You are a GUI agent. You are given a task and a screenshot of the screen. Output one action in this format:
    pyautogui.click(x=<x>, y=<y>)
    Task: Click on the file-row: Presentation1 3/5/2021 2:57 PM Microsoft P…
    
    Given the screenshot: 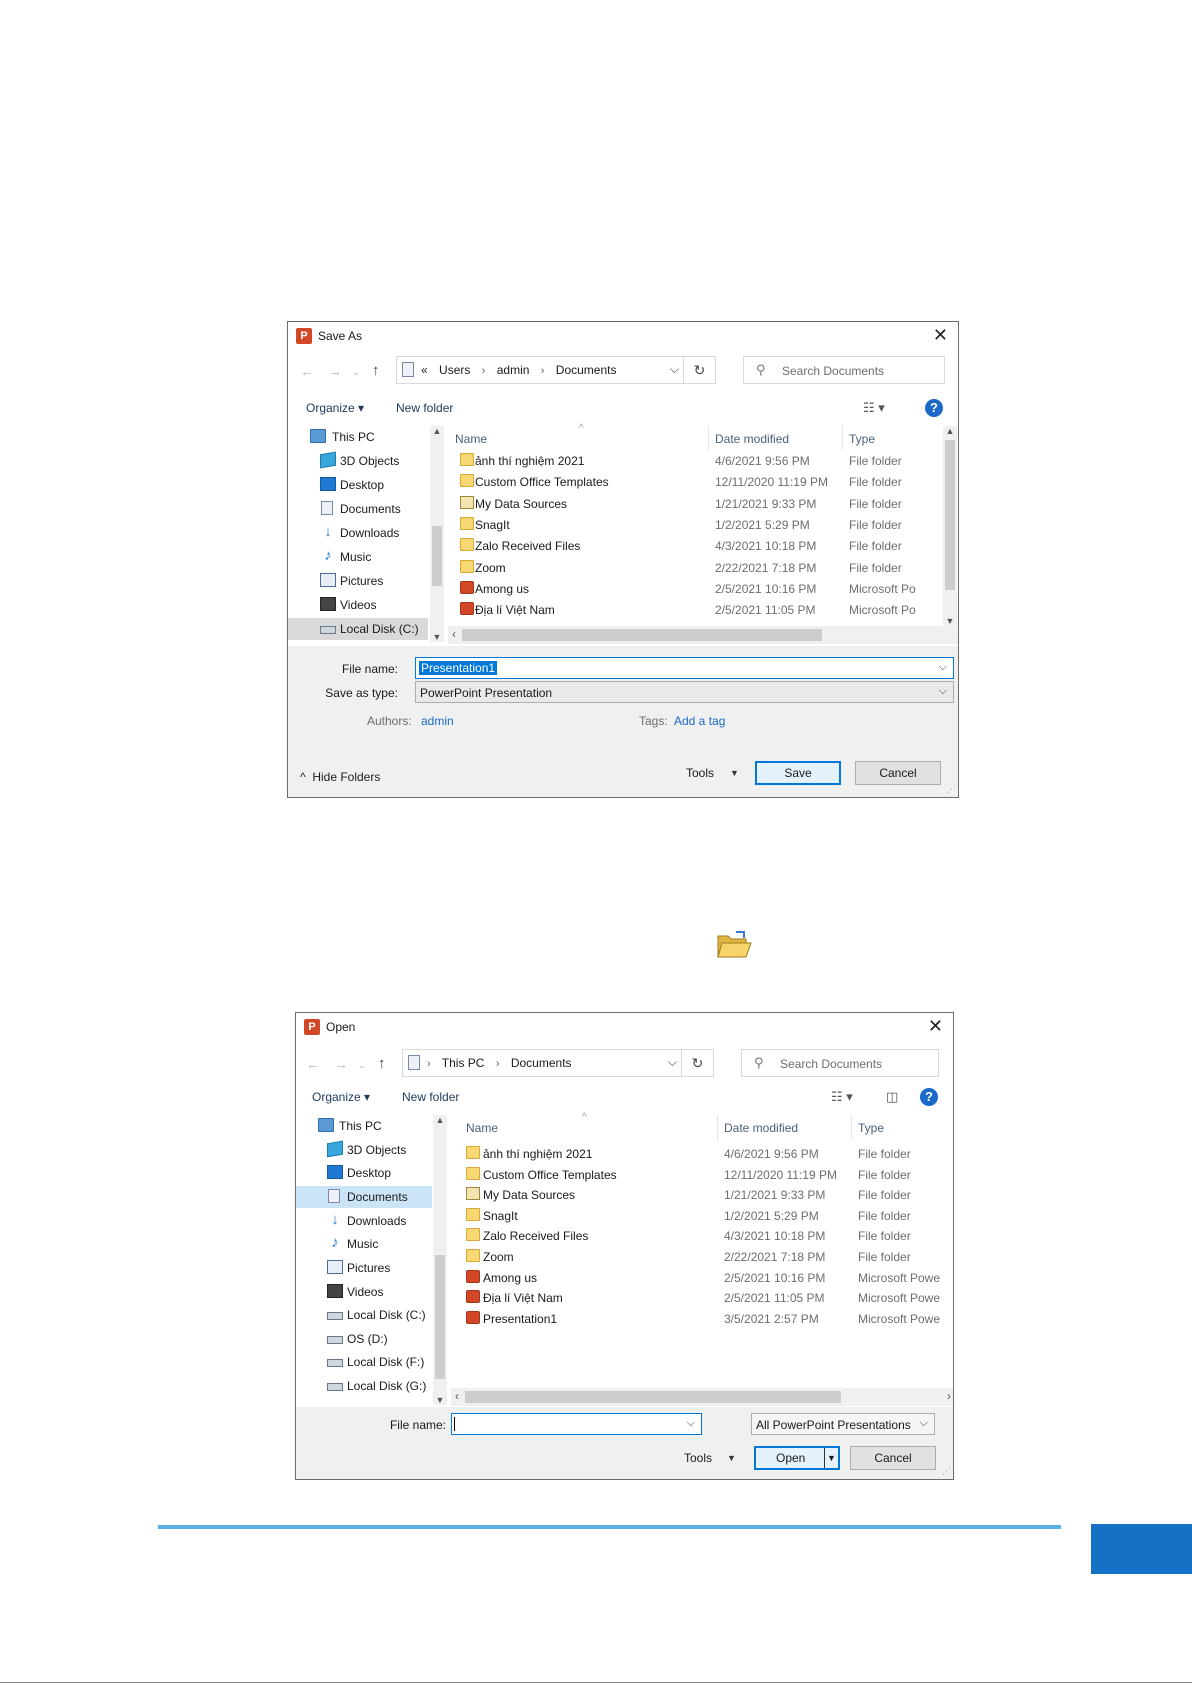 What is the action you would take?
    pyautogui.click(x=705, y=1318)
    